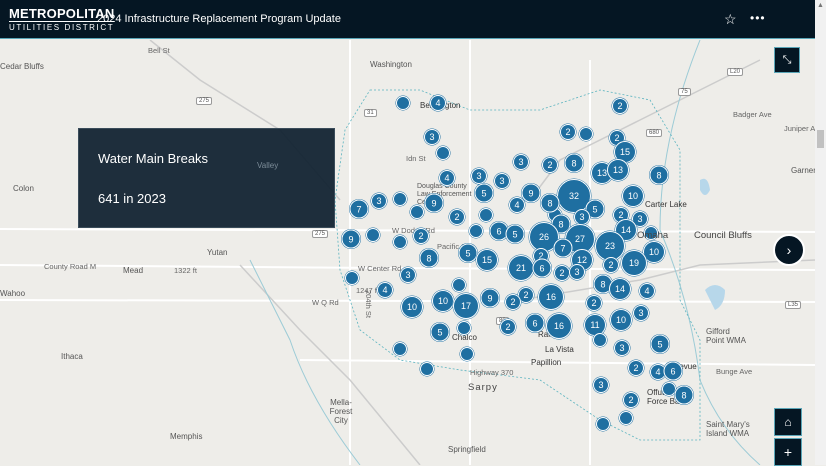 Image resolution: width=826 pixels, height=466 pixels. What do you see at coordinates (72, 356) in the screenshot?
I see `map-label: Ithaca` at bounding box center [72, 356].